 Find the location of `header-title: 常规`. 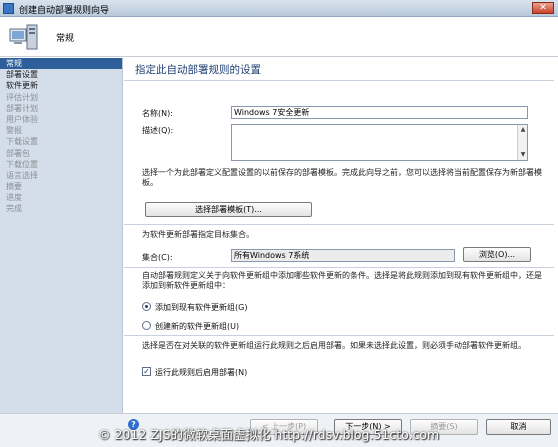

header-title: 常规 is located at coordinates (65, 39).